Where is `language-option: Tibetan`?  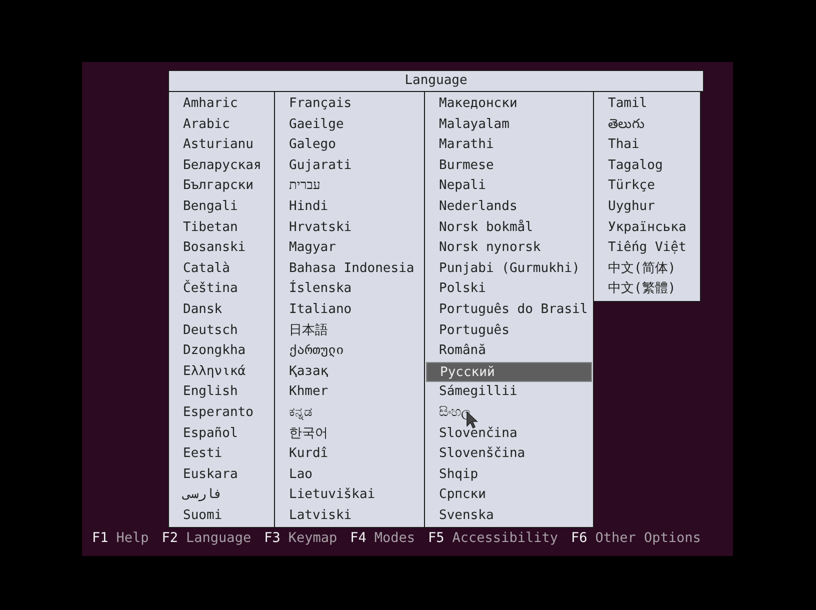 language-option: Tibetan is located at coordinates (221, 228).